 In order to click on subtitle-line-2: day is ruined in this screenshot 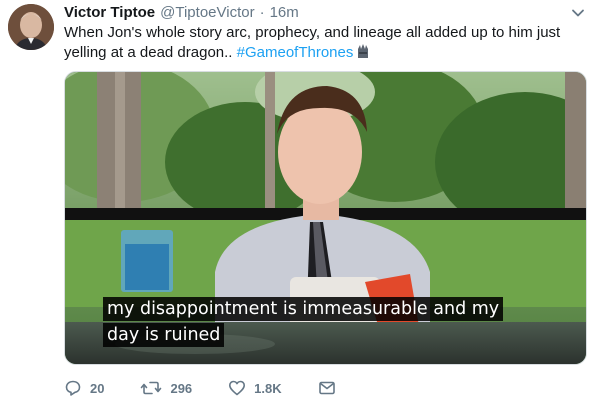, I will do `click(164, 335)`.